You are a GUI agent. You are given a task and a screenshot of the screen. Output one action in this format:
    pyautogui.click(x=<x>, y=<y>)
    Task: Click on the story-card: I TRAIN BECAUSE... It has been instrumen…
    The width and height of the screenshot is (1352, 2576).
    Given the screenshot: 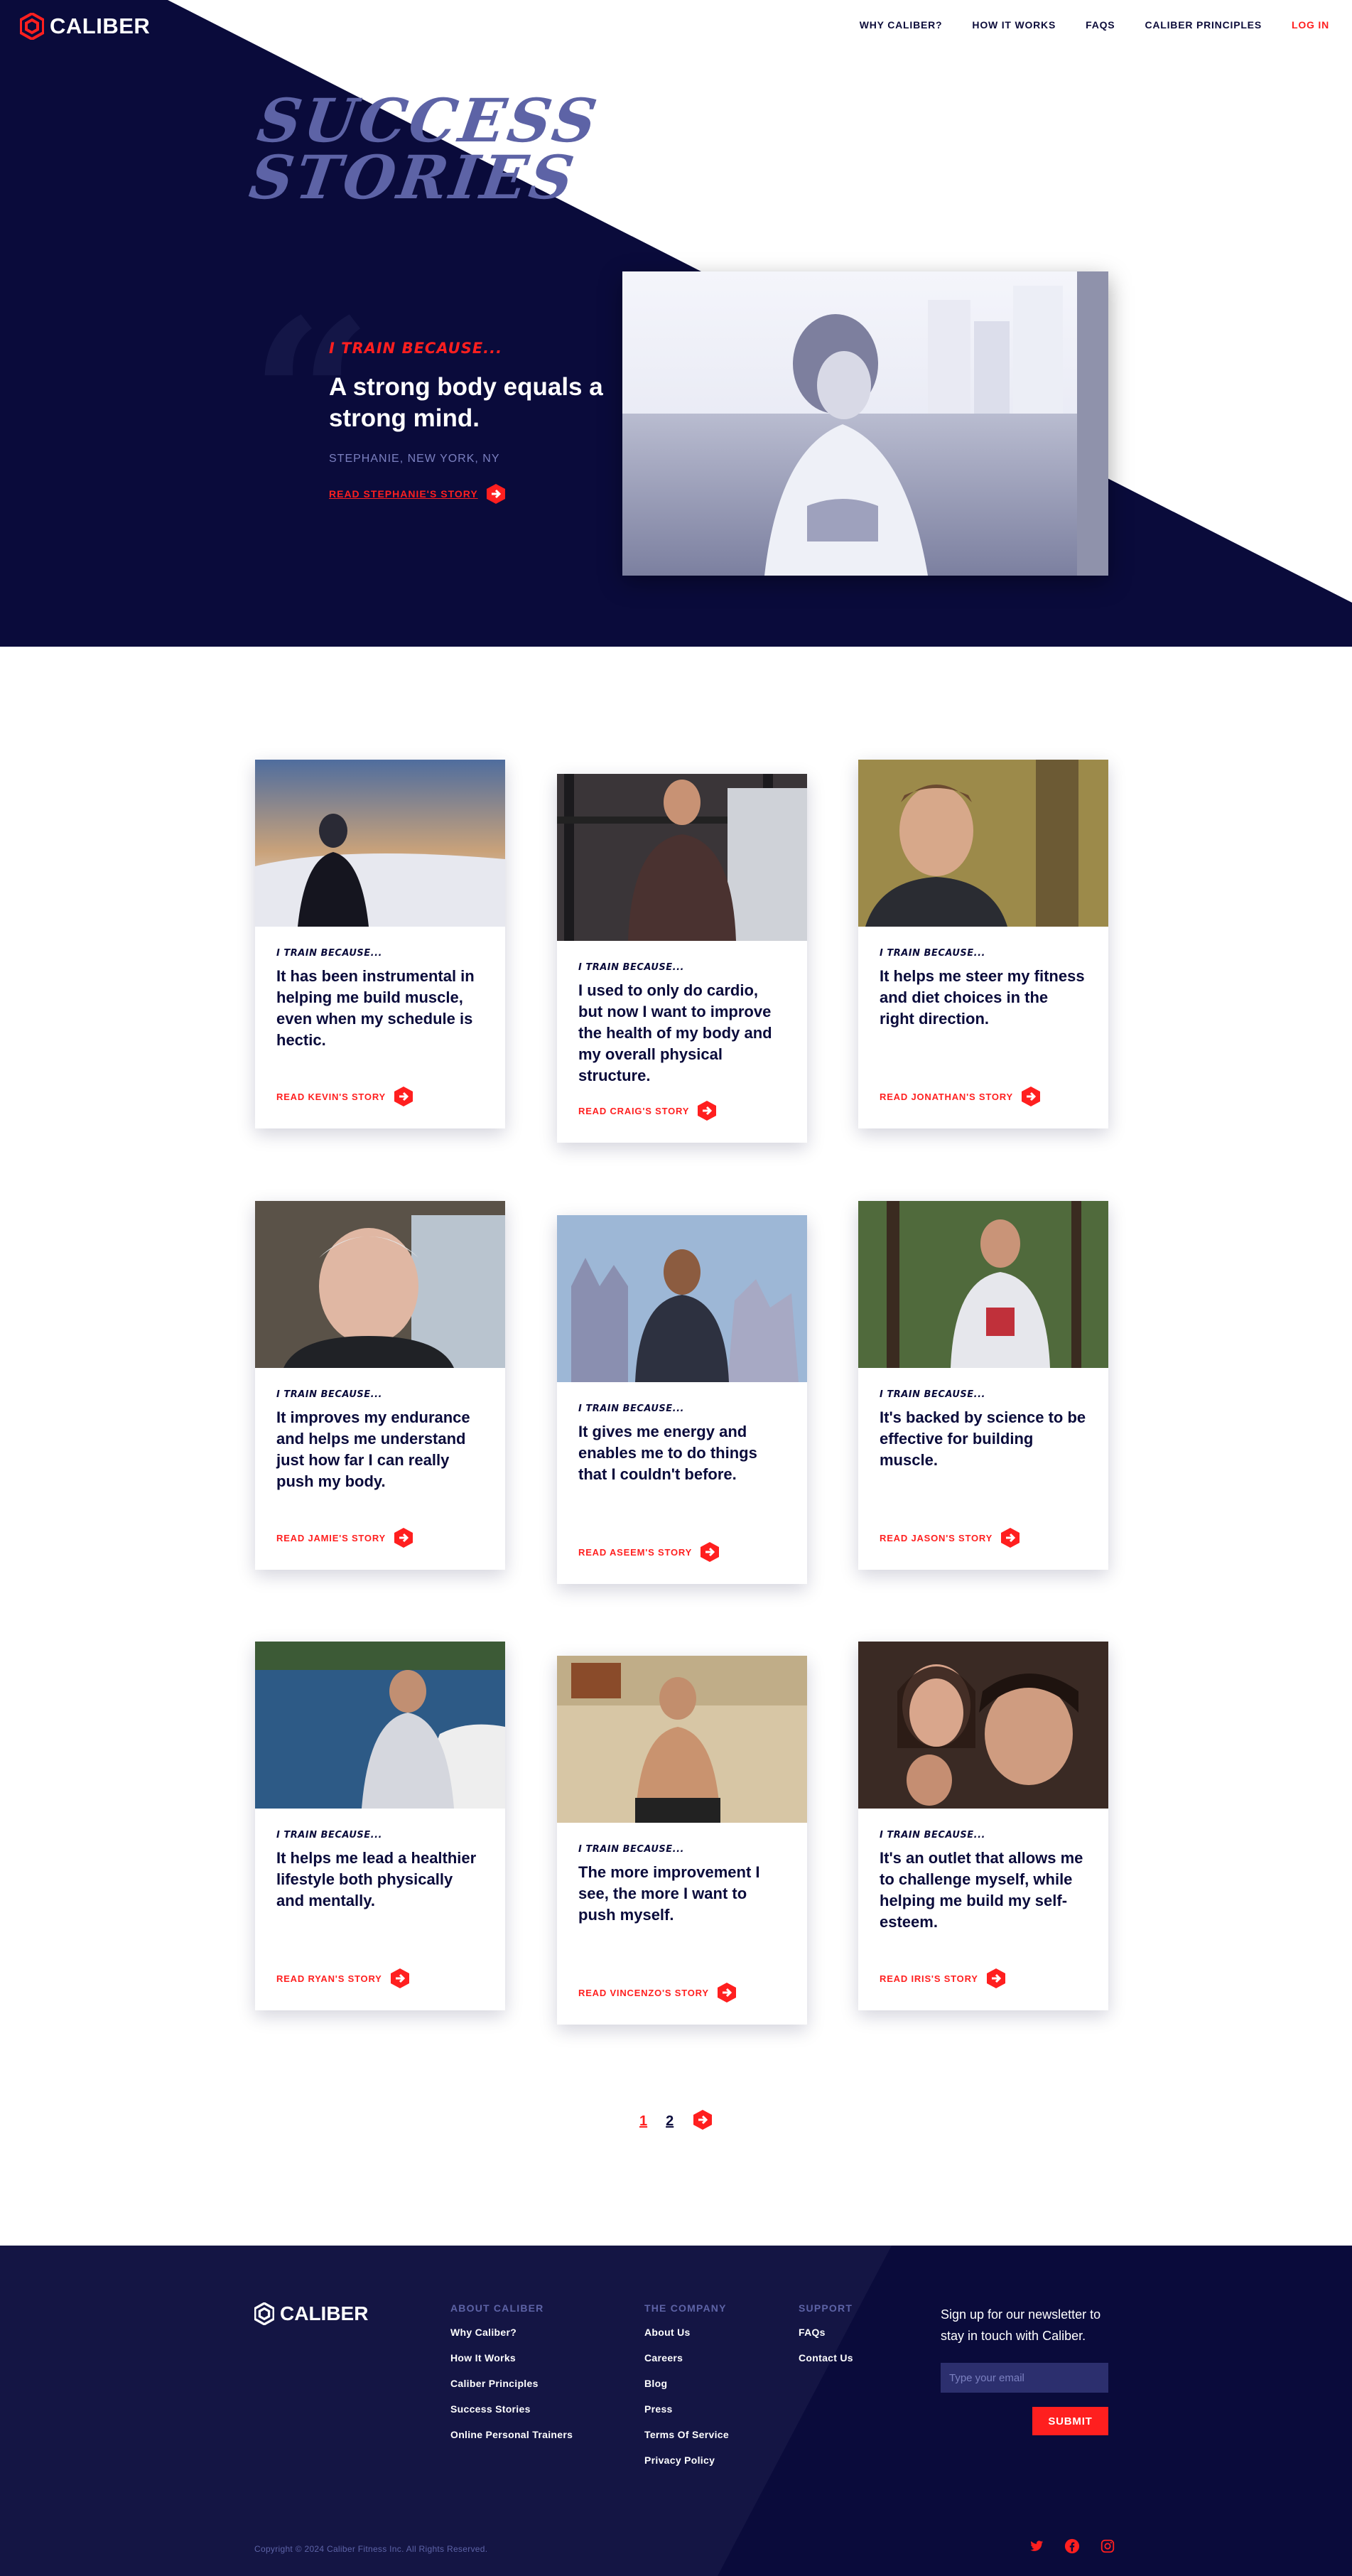 What is the action you would take?
    pyautogui.click(x=380, y=944)
    